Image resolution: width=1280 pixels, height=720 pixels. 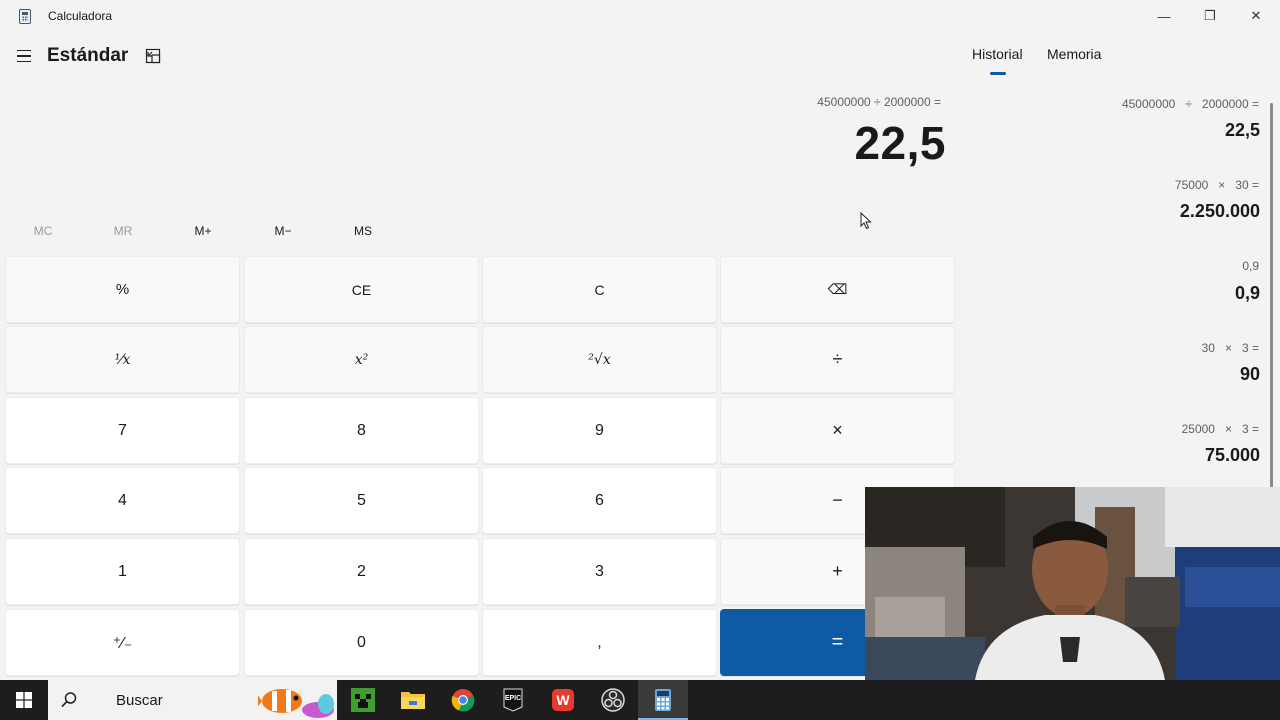 I want to click on taskbar-file-explorer-button, so click(x=413, y=700).